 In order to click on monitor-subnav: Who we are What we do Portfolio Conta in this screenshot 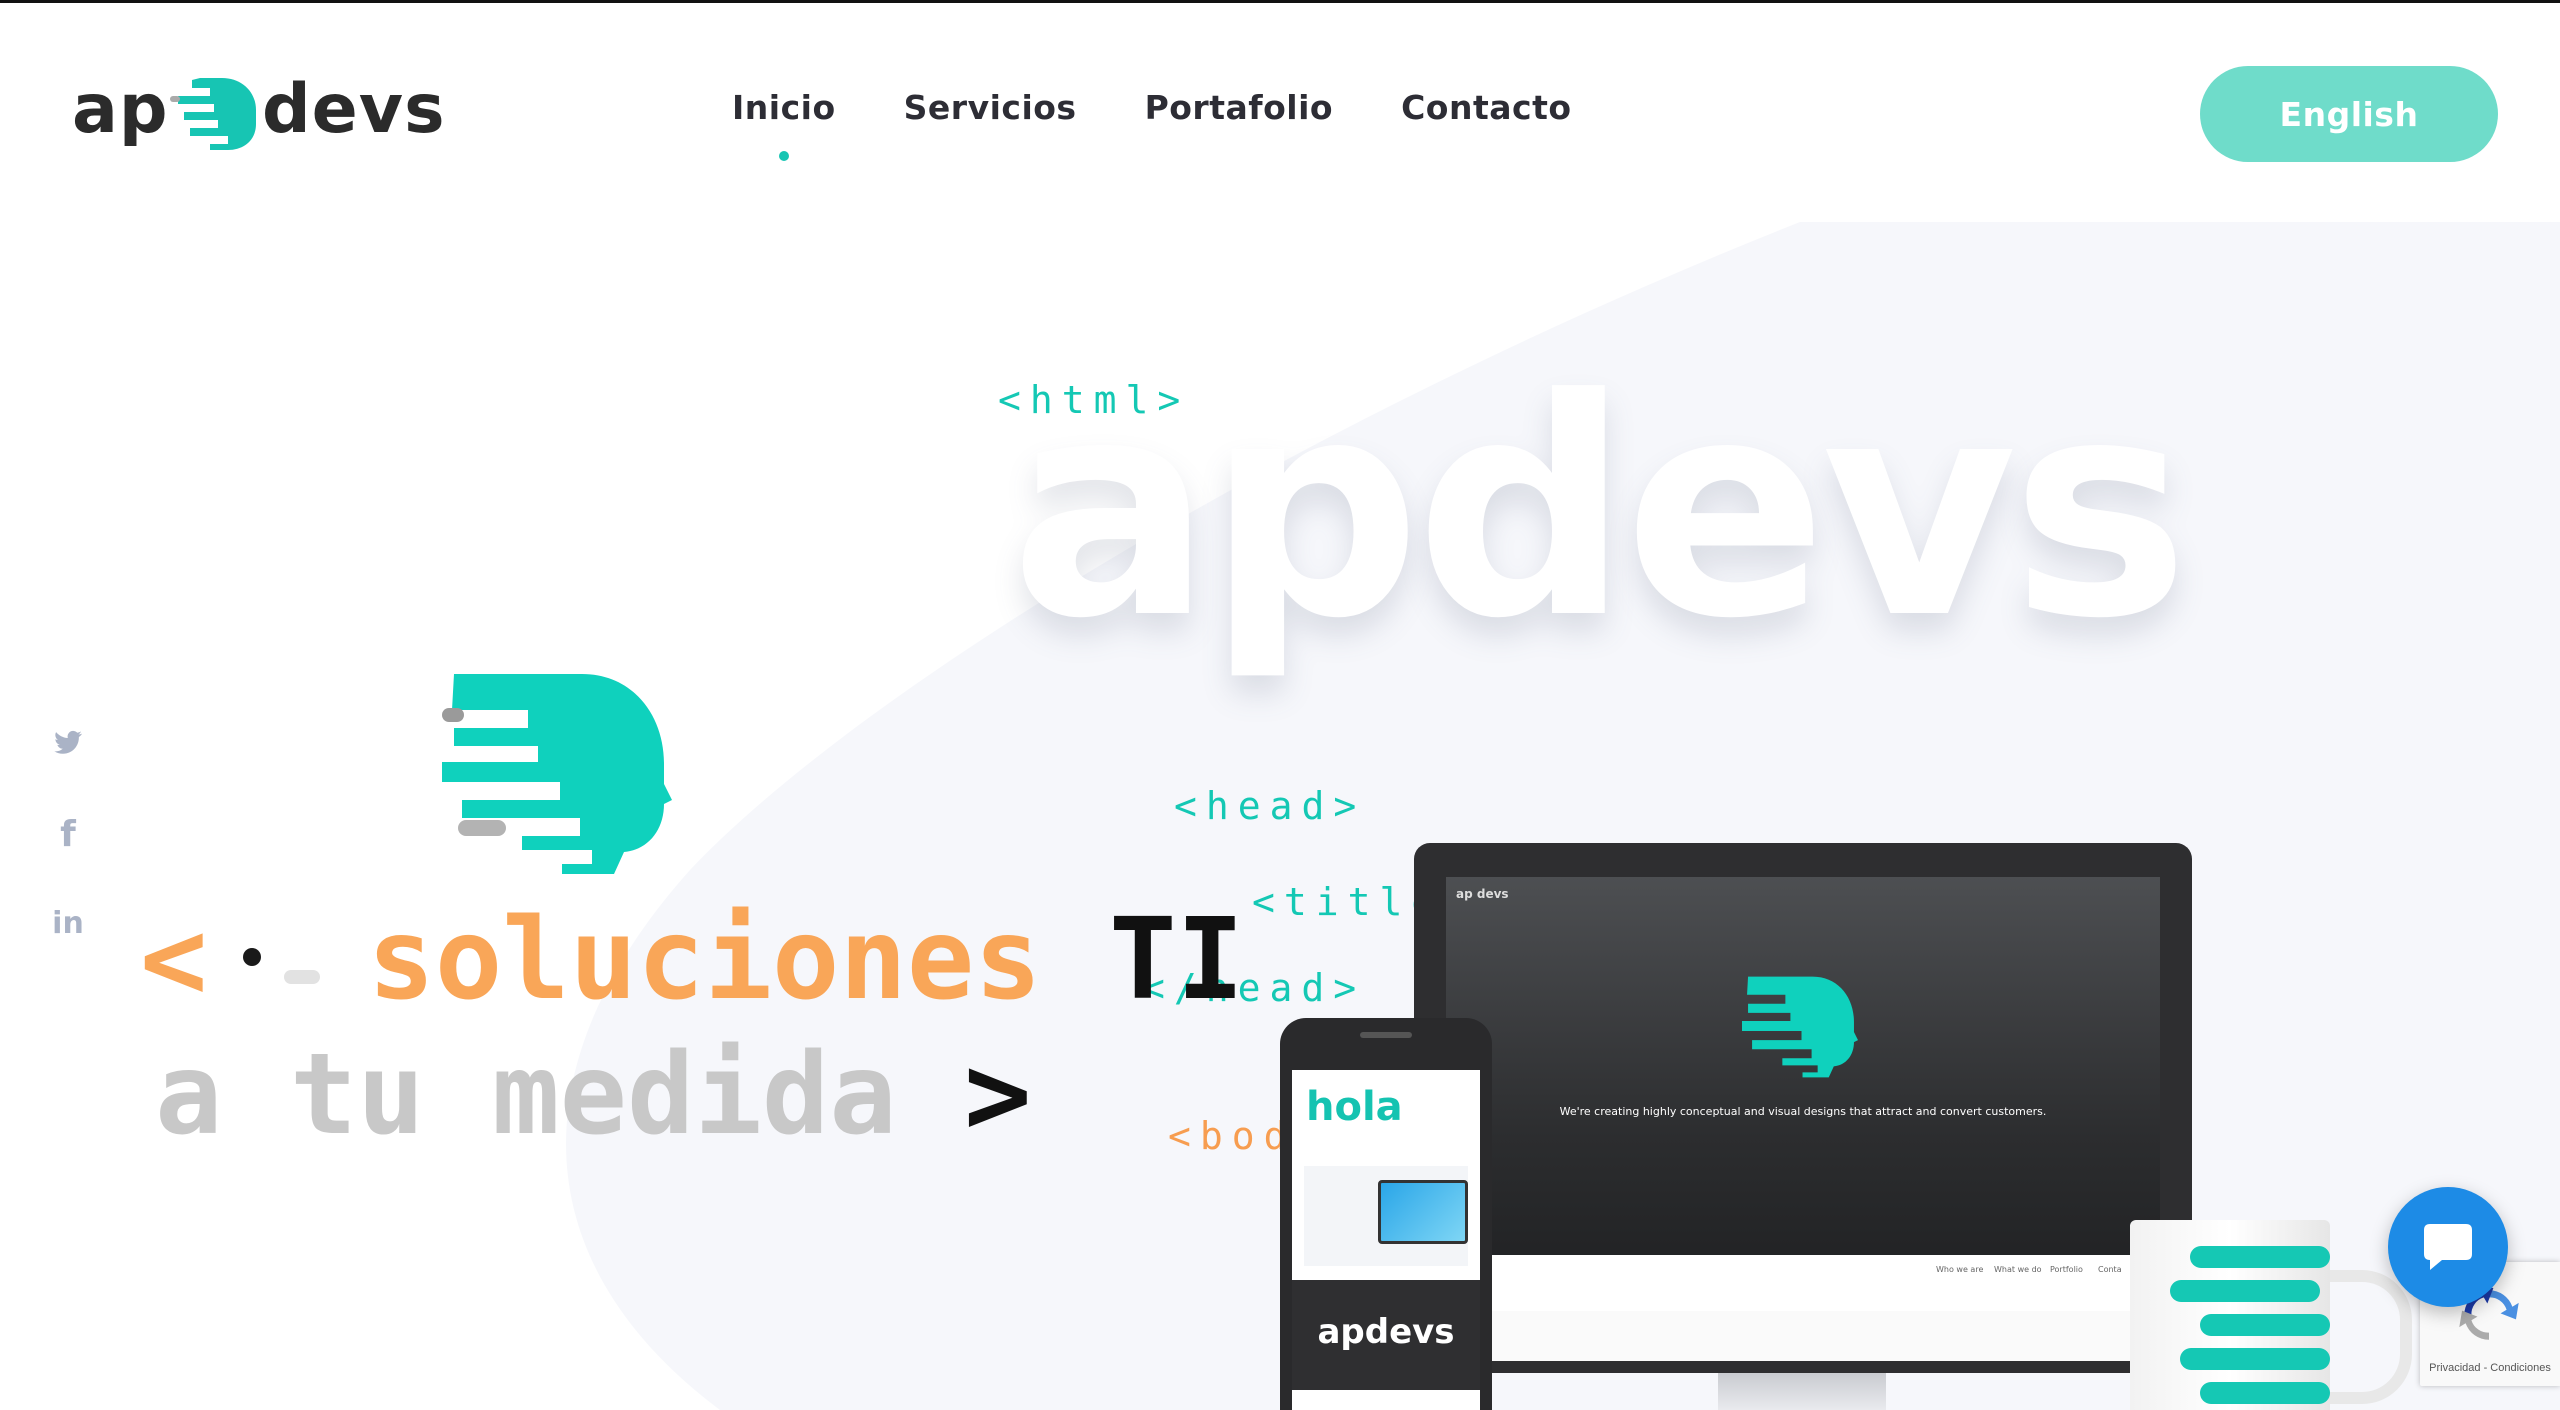, I will do `click(1803, 1283)`.